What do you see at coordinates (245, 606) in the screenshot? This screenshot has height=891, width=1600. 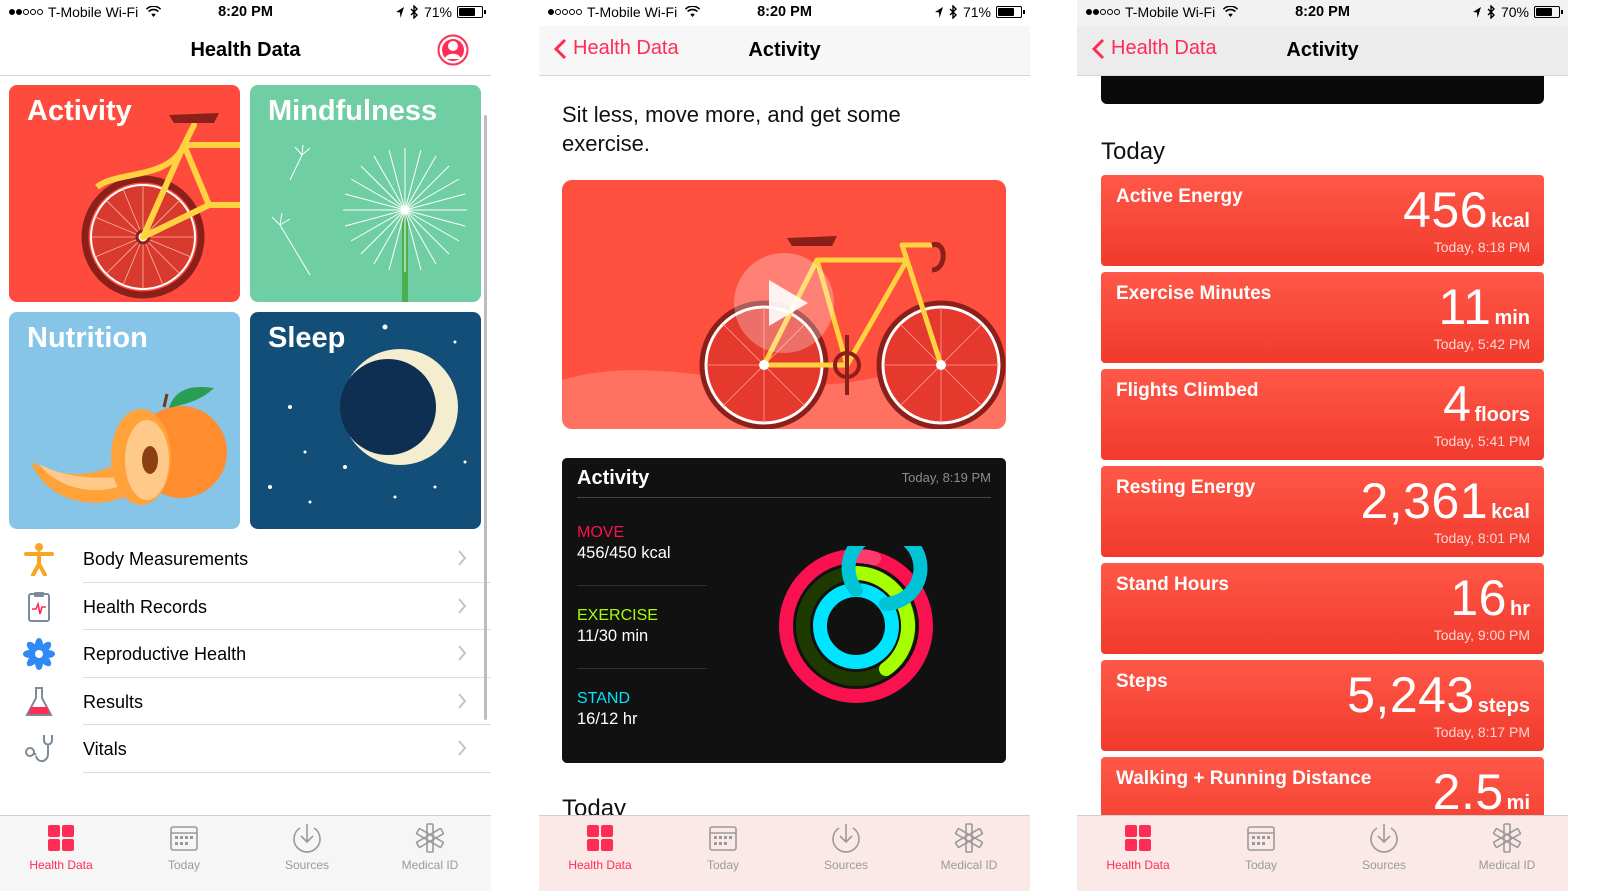 I see `category-row-health-records: Health Records` at bounding box center [245, 606].